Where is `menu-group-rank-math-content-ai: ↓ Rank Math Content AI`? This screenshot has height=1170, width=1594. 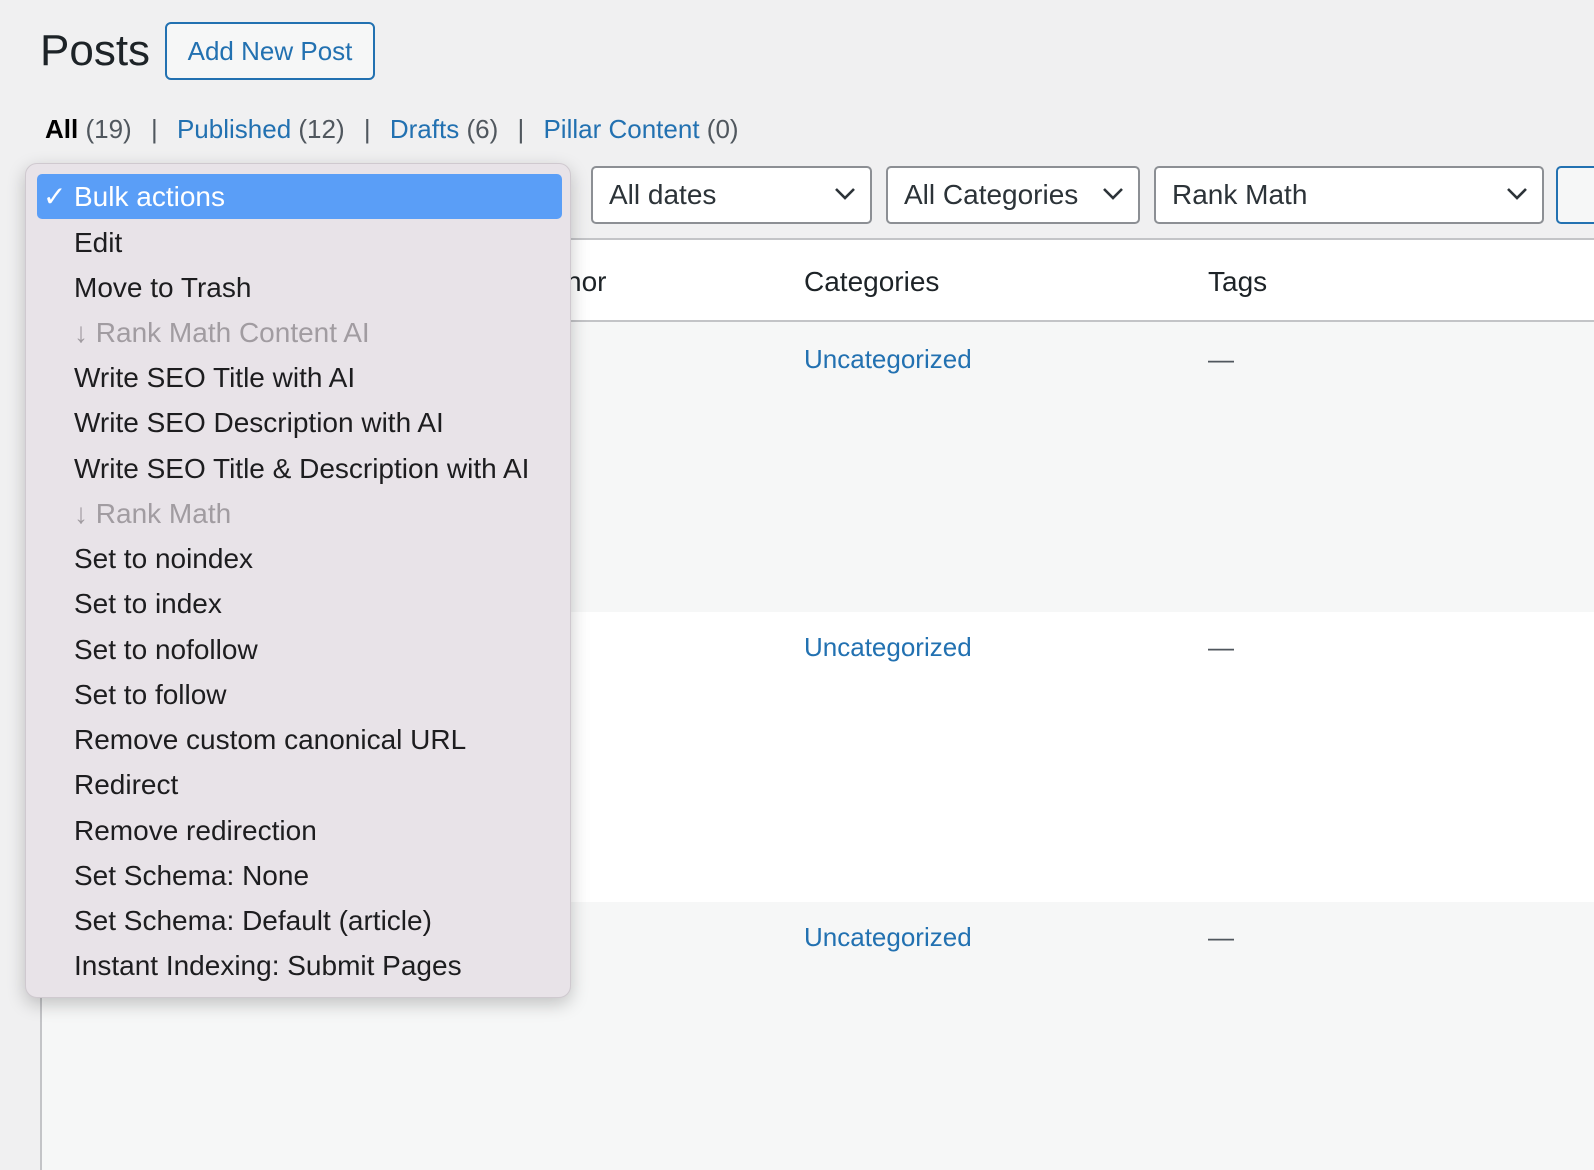
menu-group-rank-math-content-ai: ↓ Rank Math Content AI is located at coordinates (222, 332).